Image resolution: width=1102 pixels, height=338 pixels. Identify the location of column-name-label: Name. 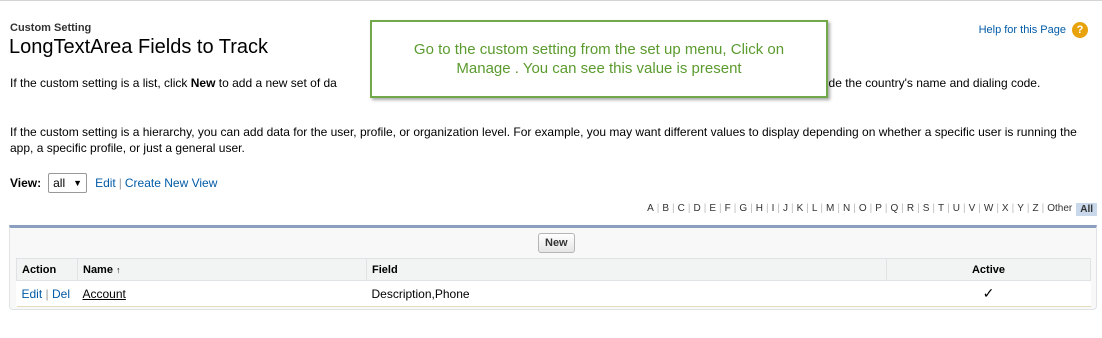
(98, 269).